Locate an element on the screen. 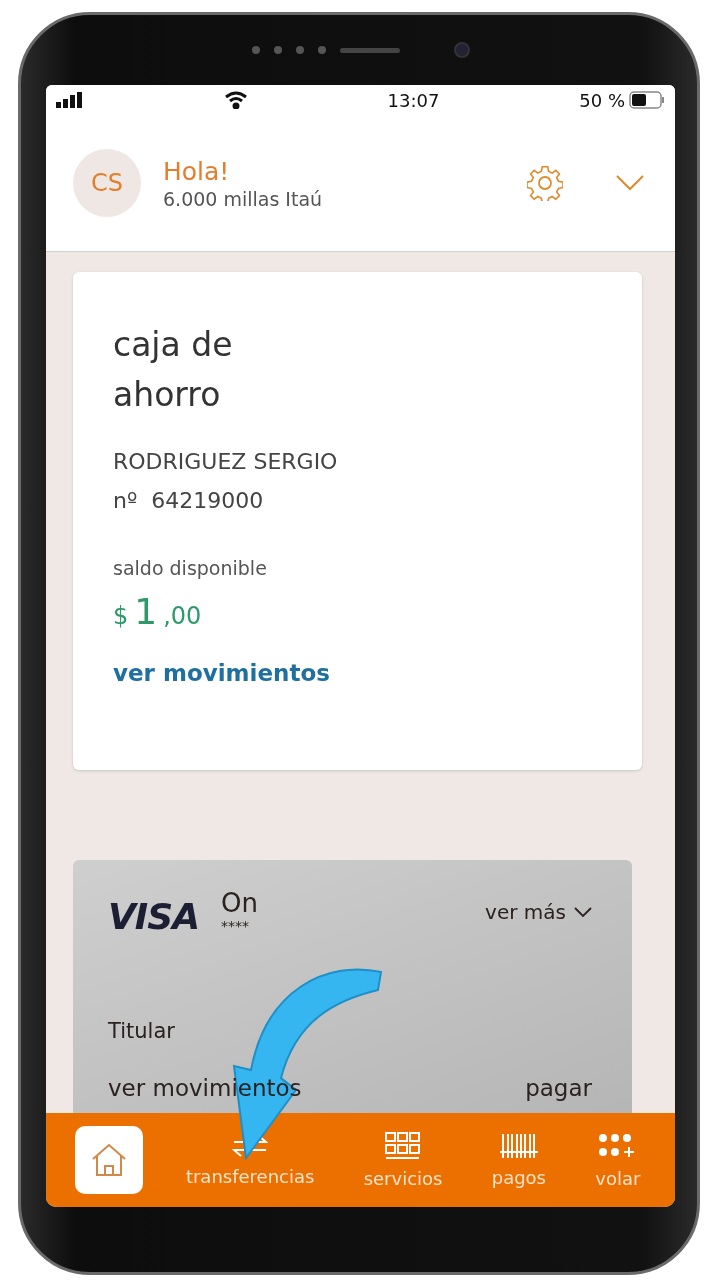 The height and width of the screenshot is (1282, 709). miles-balance: 6.000 millas Itaú is located at coordinates (243, 198).